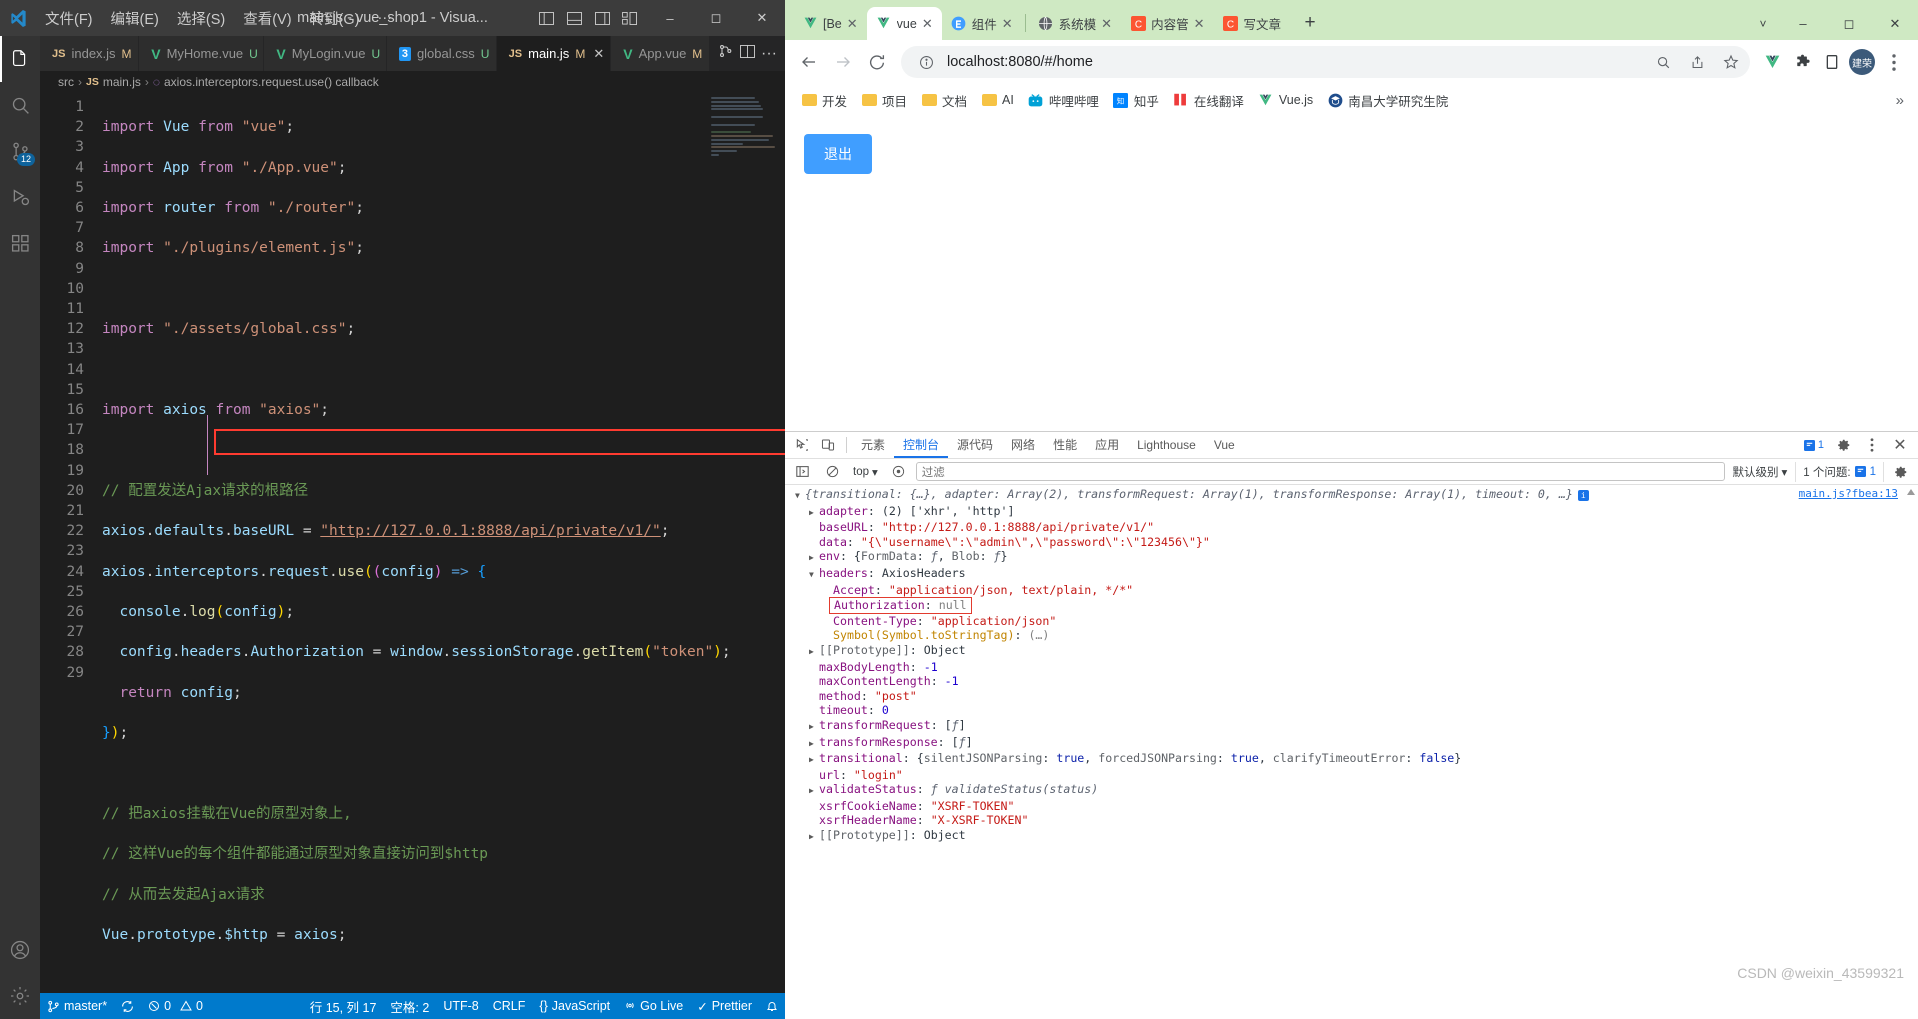  I want to click on status-notifications, so click(772, 1006).